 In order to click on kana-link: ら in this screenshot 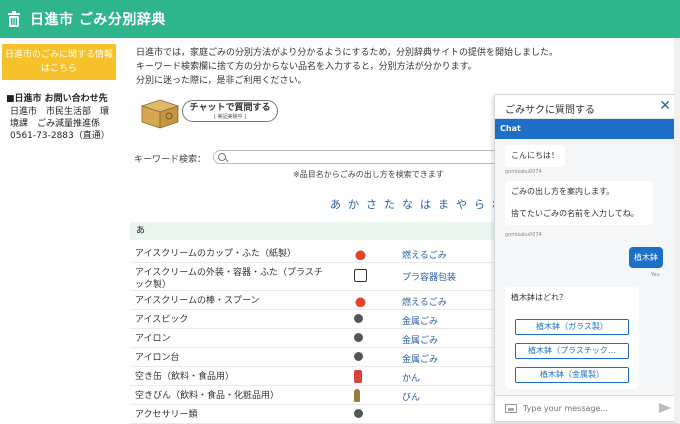, I will do `click(479, 204)`.